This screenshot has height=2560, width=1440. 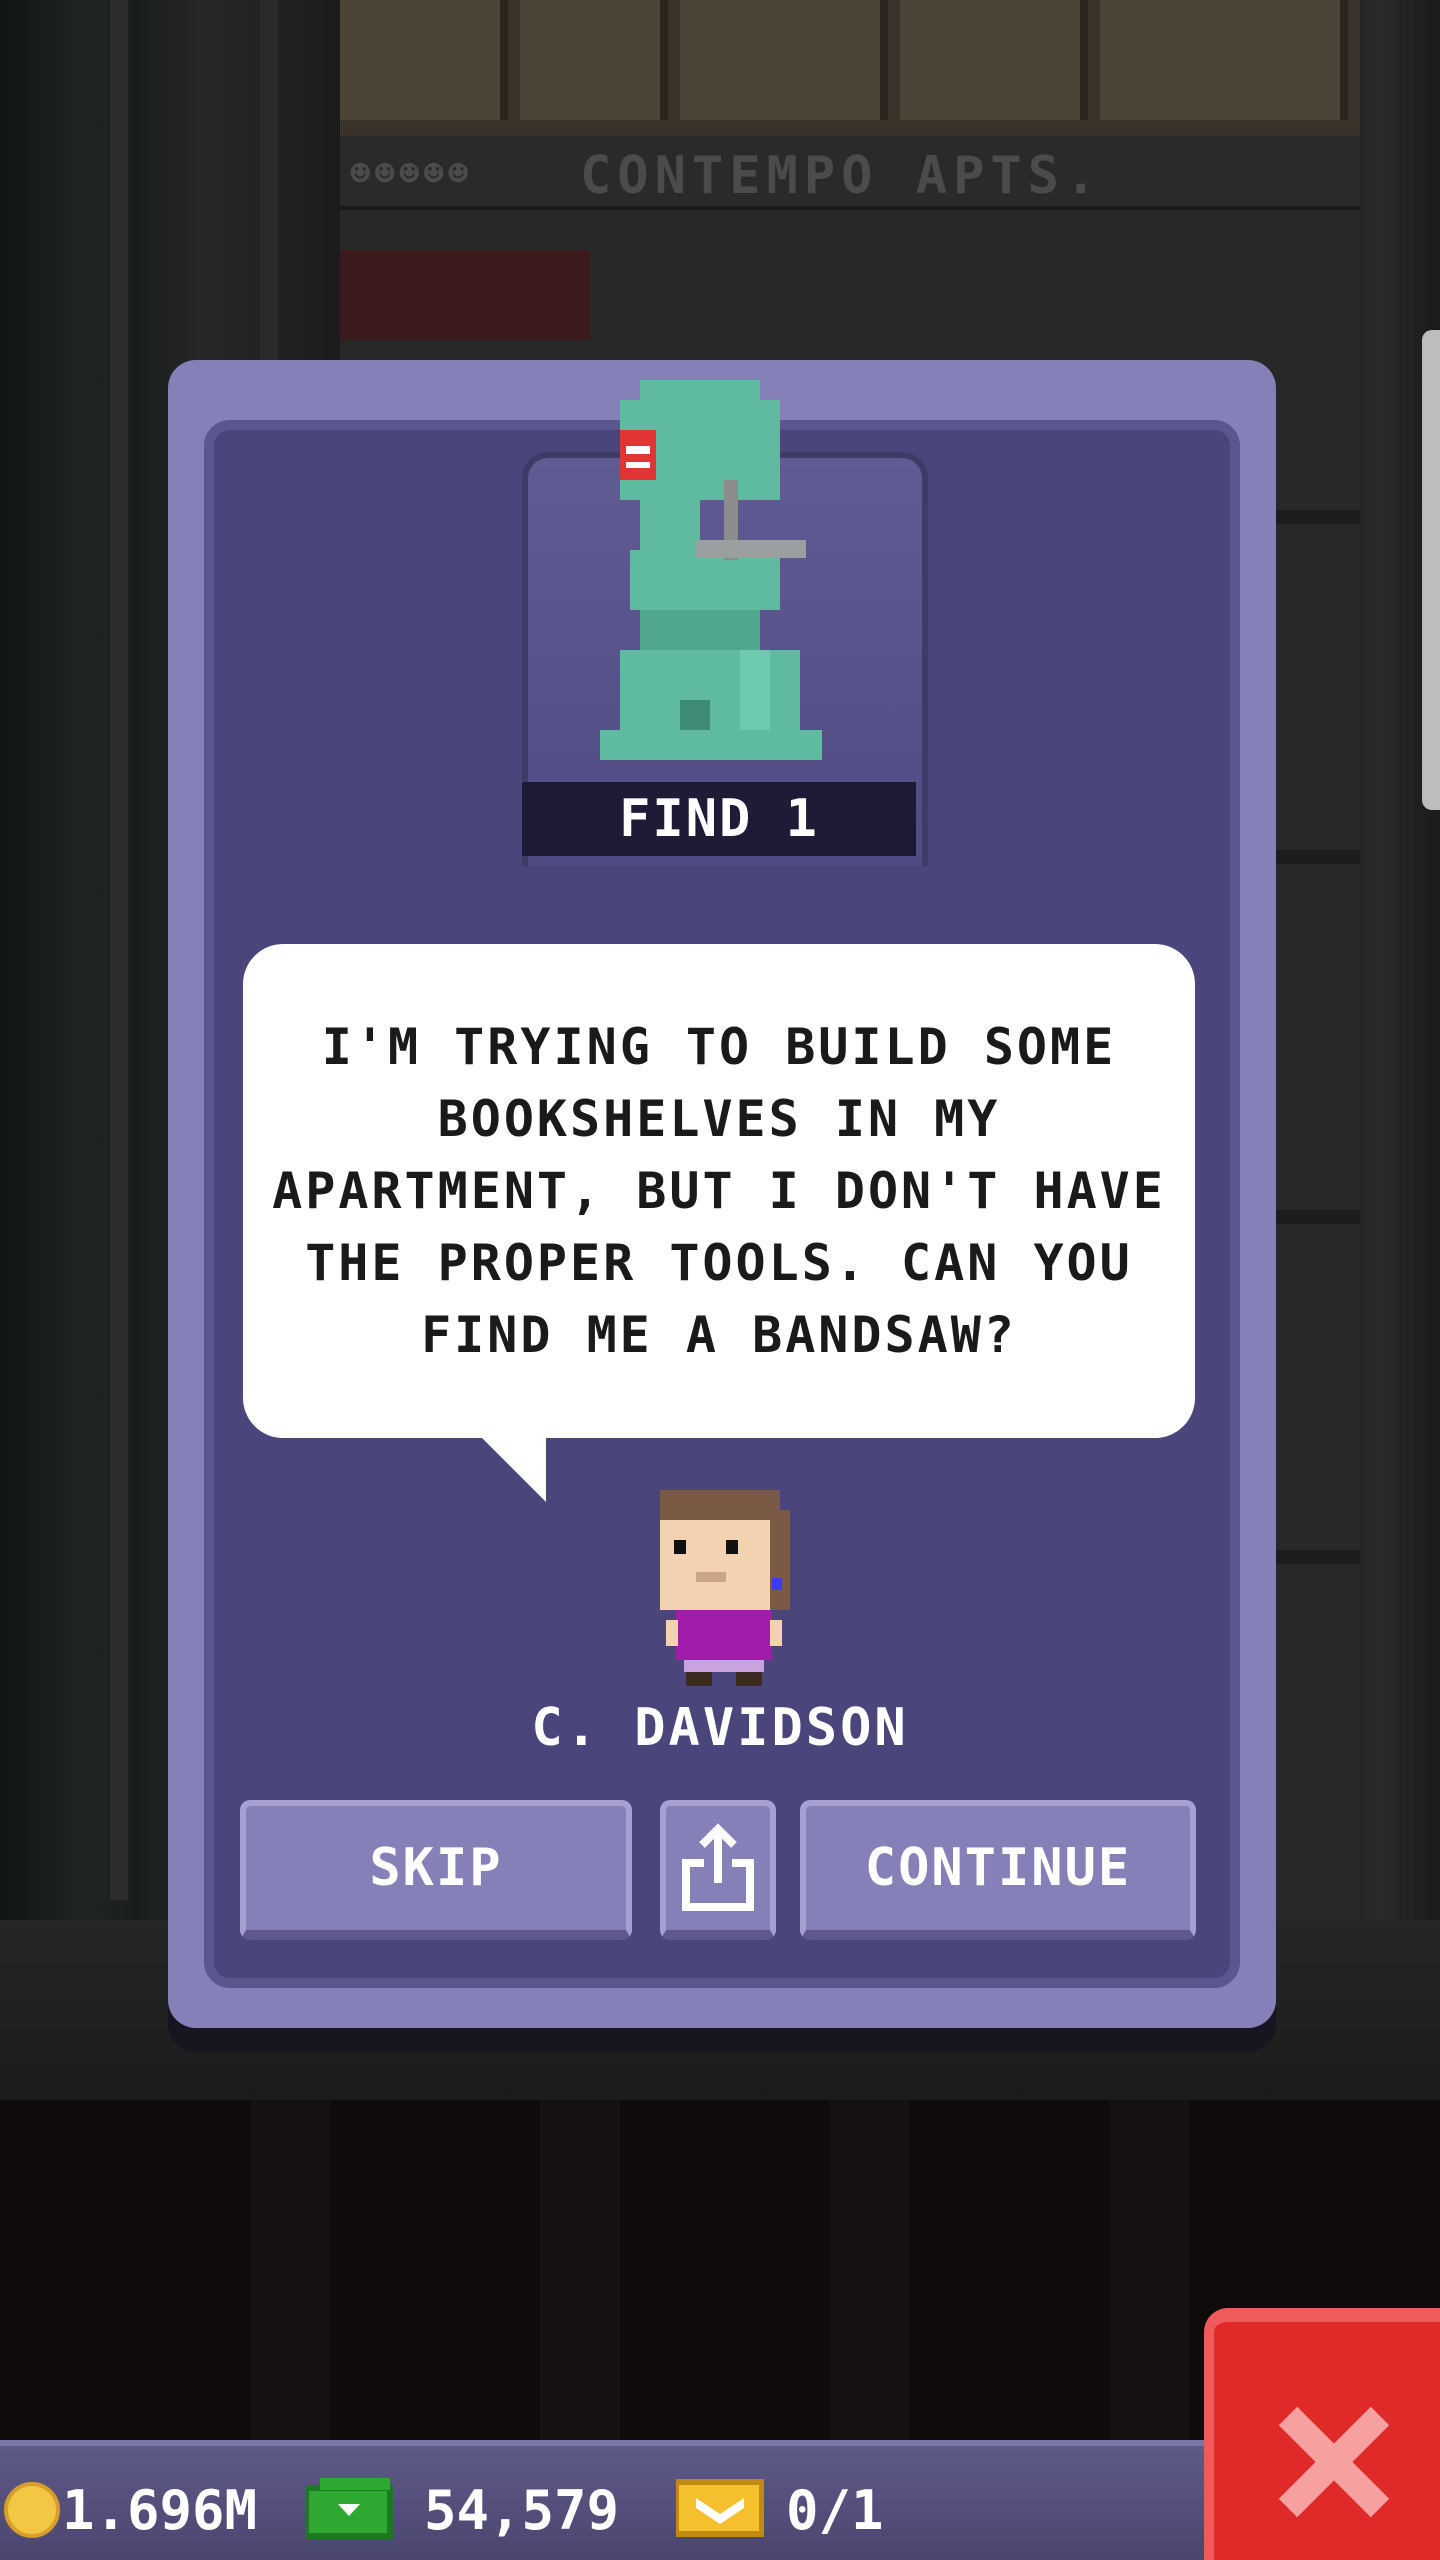 I want to click on speech-bubble-tail, so click(x=513, y=1469).